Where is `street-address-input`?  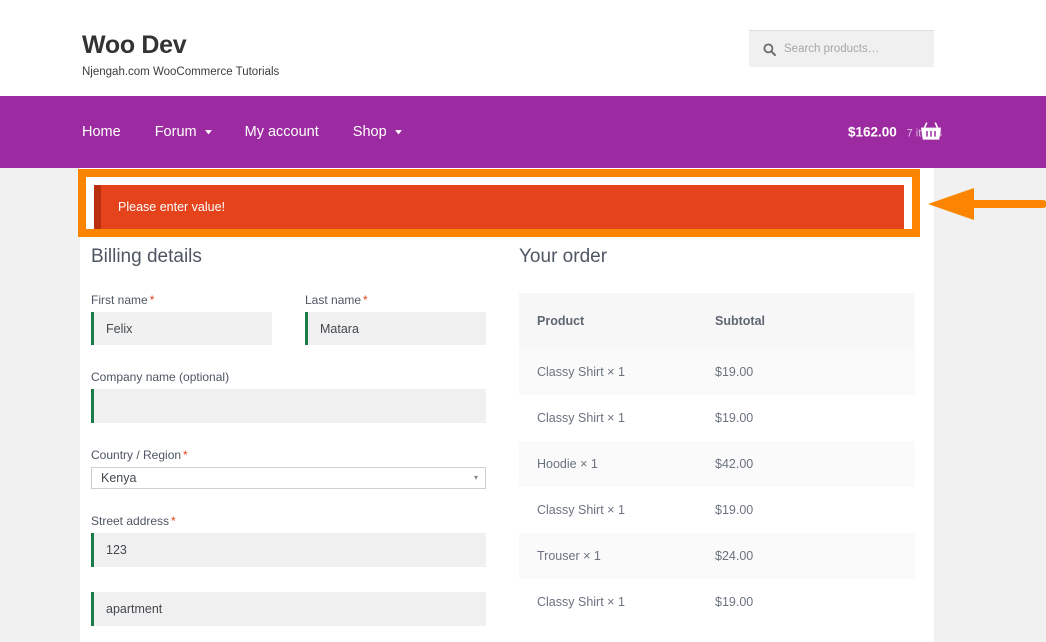 street-address-input is located at coordinates (288, 550).